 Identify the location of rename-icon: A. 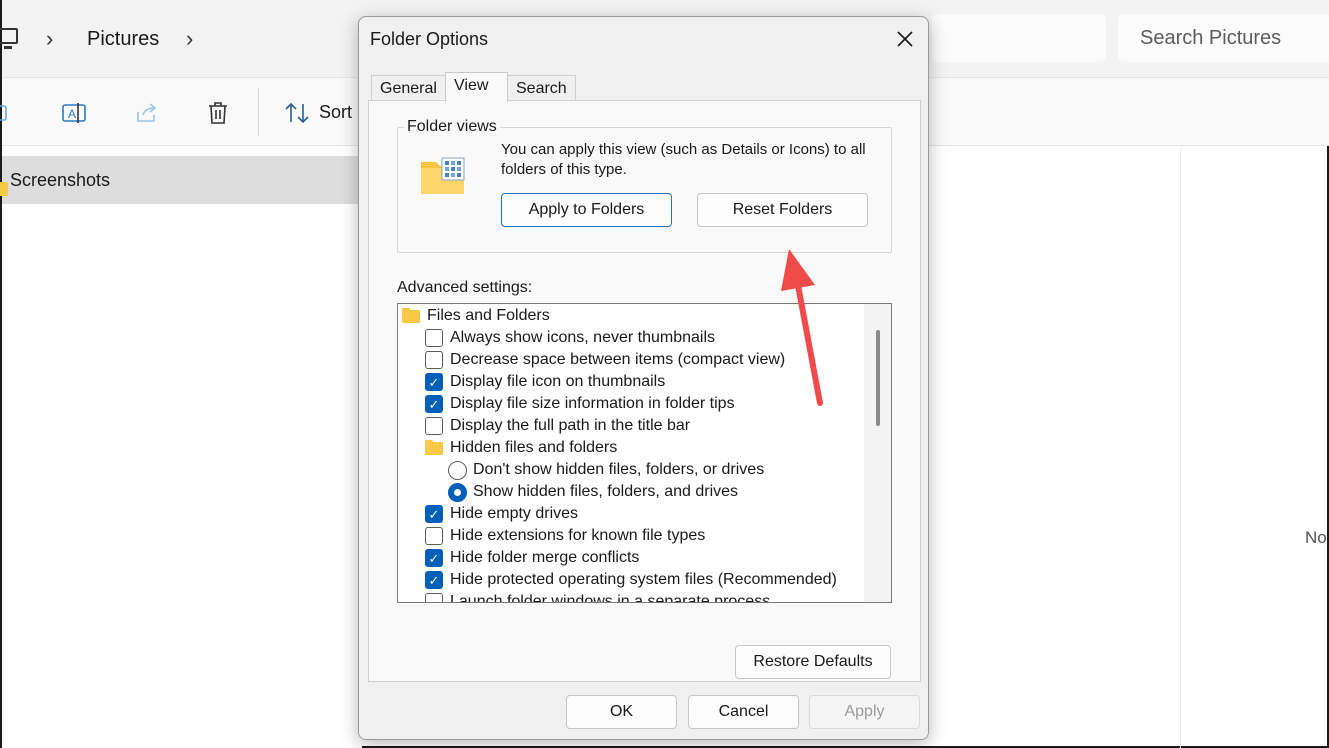
(73, 112).